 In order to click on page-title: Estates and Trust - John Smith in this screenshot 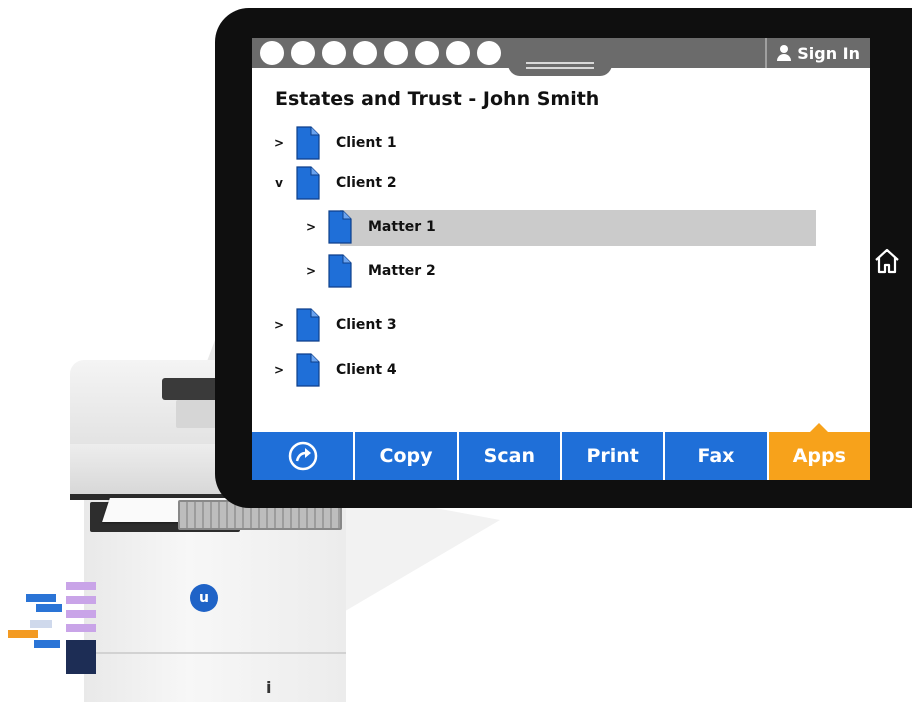, I will do `click(437, 99)`.